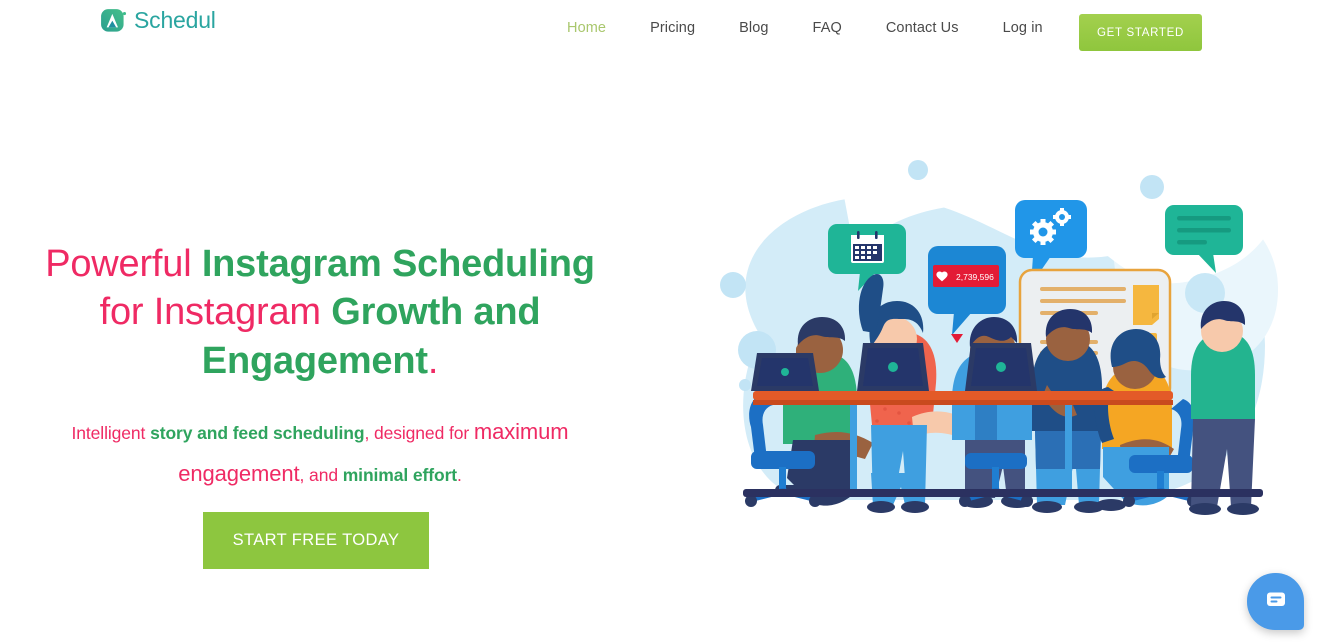 The width and height of the screenshot is (1323, 644). Describe the element at coordinates (1023, 28) in the screenshot. I see `nav-item-log-in: Log in` at that location.